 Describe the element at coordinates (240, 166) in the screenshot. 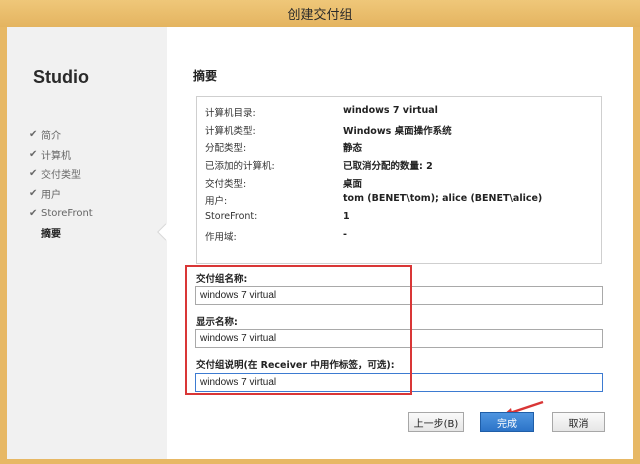

I see `summary-key: 已添加的计算机:` at that location.